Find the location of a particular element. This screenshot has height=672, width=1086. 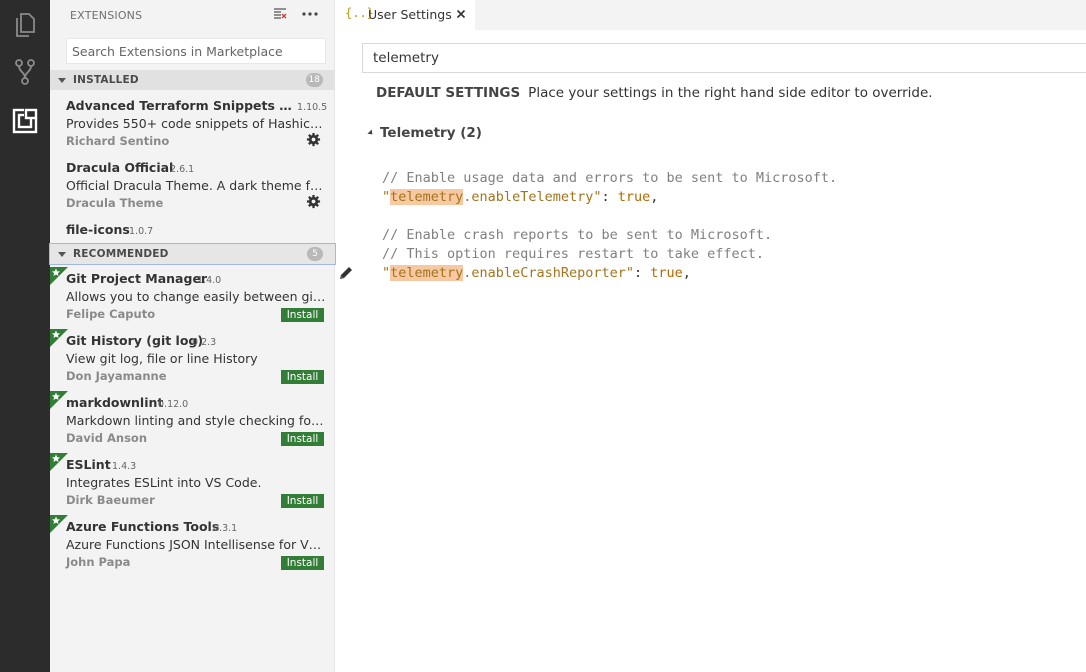

extension-version: 1.4.3 is located at coordinates (124, 466).